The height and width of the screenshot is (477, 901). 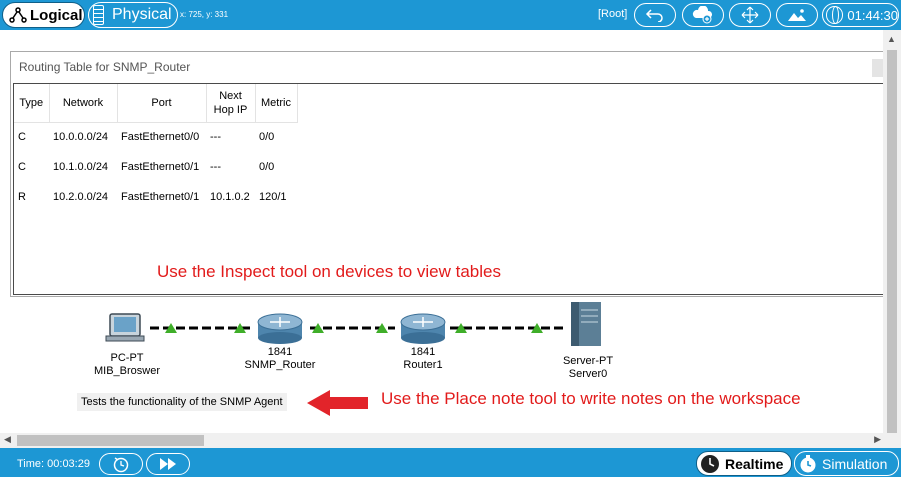 I want to click on viewport-clock-button: 01:44:30, so click(x=860, y=15).